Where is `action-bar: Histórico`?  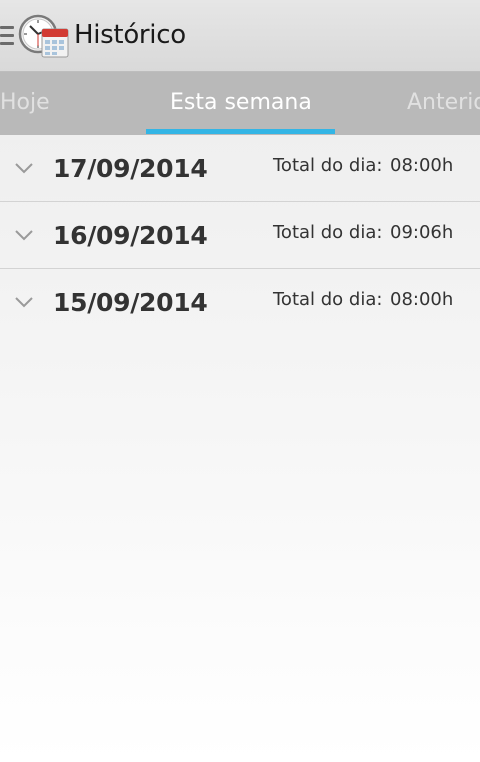 action-bar: Histórico is located at coordinates (240, 36).